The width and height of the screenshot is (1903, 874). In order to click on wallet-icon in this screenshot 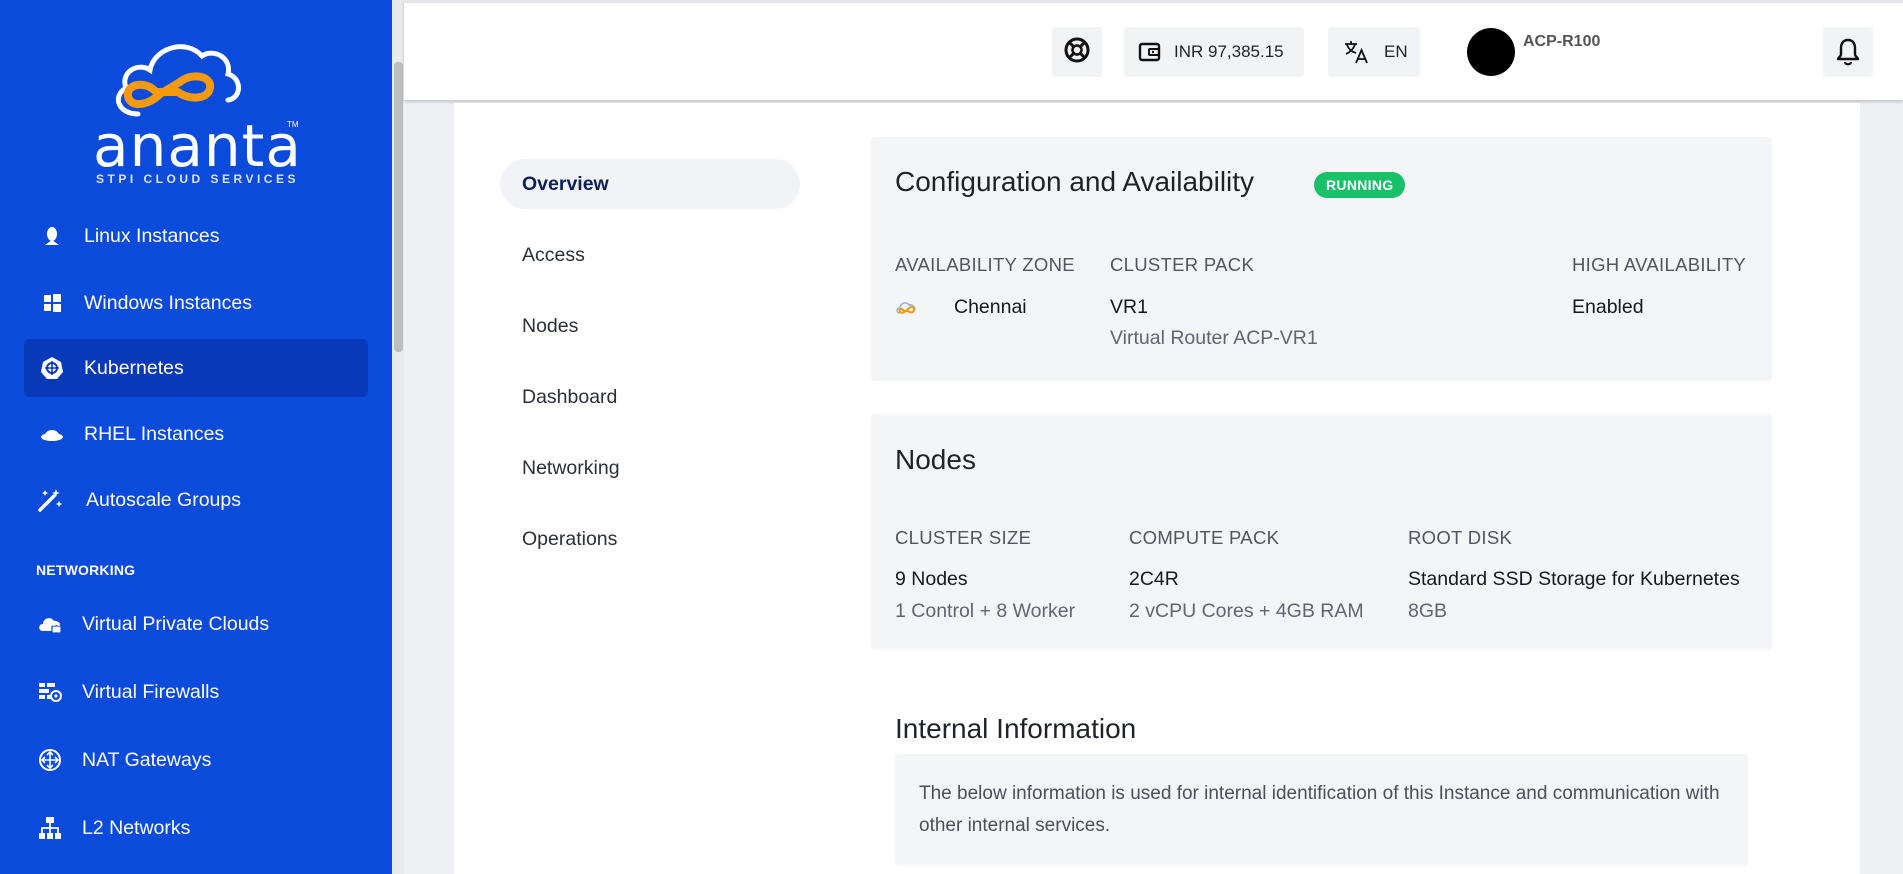, I will do `click(1150, 52)`.